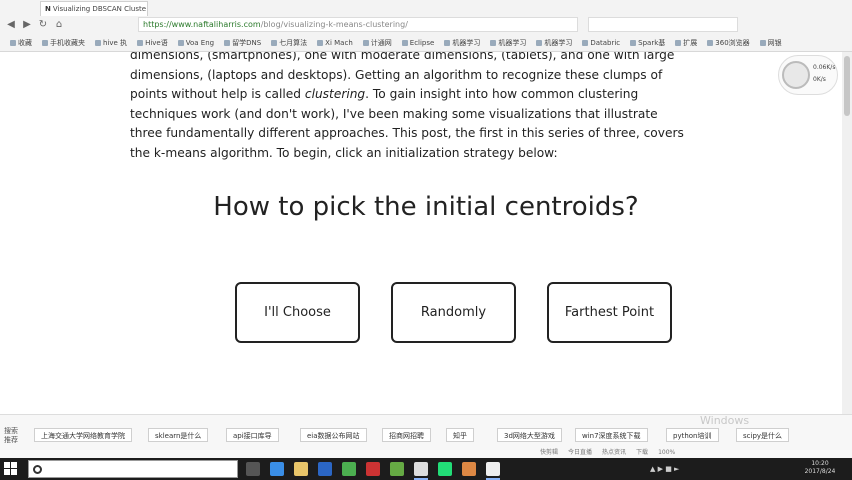 The height and width of the screenshot is (480, 852). I want to click on bookmark-item: 网银, so click(771, 41).